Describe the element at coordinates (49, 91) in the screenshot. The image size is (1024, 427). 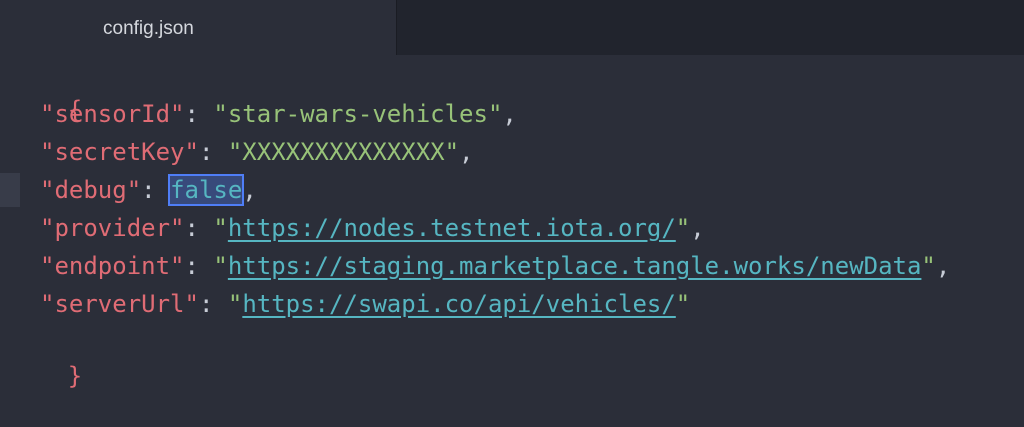
I see `code-line-open: {` at that location.